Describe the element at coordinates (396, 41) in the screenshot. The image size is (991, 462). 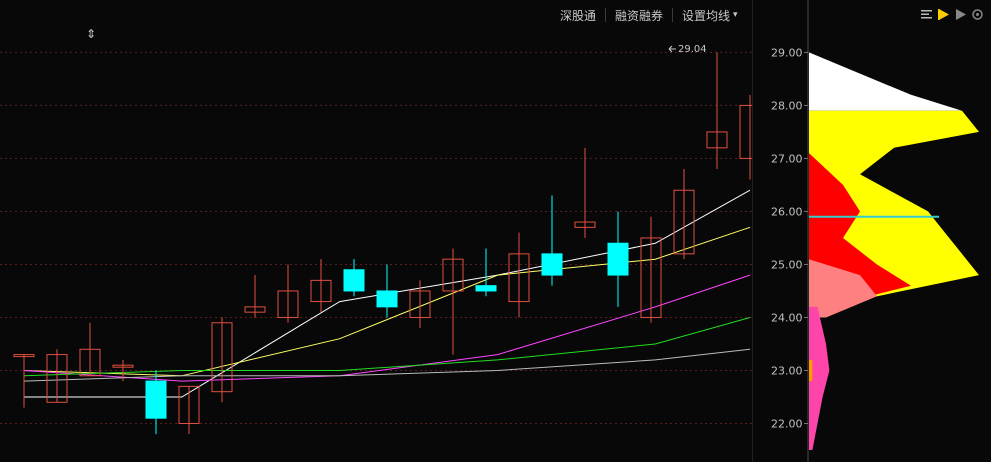
I see `chart-annotations: 29.04 ⇕` at that location.